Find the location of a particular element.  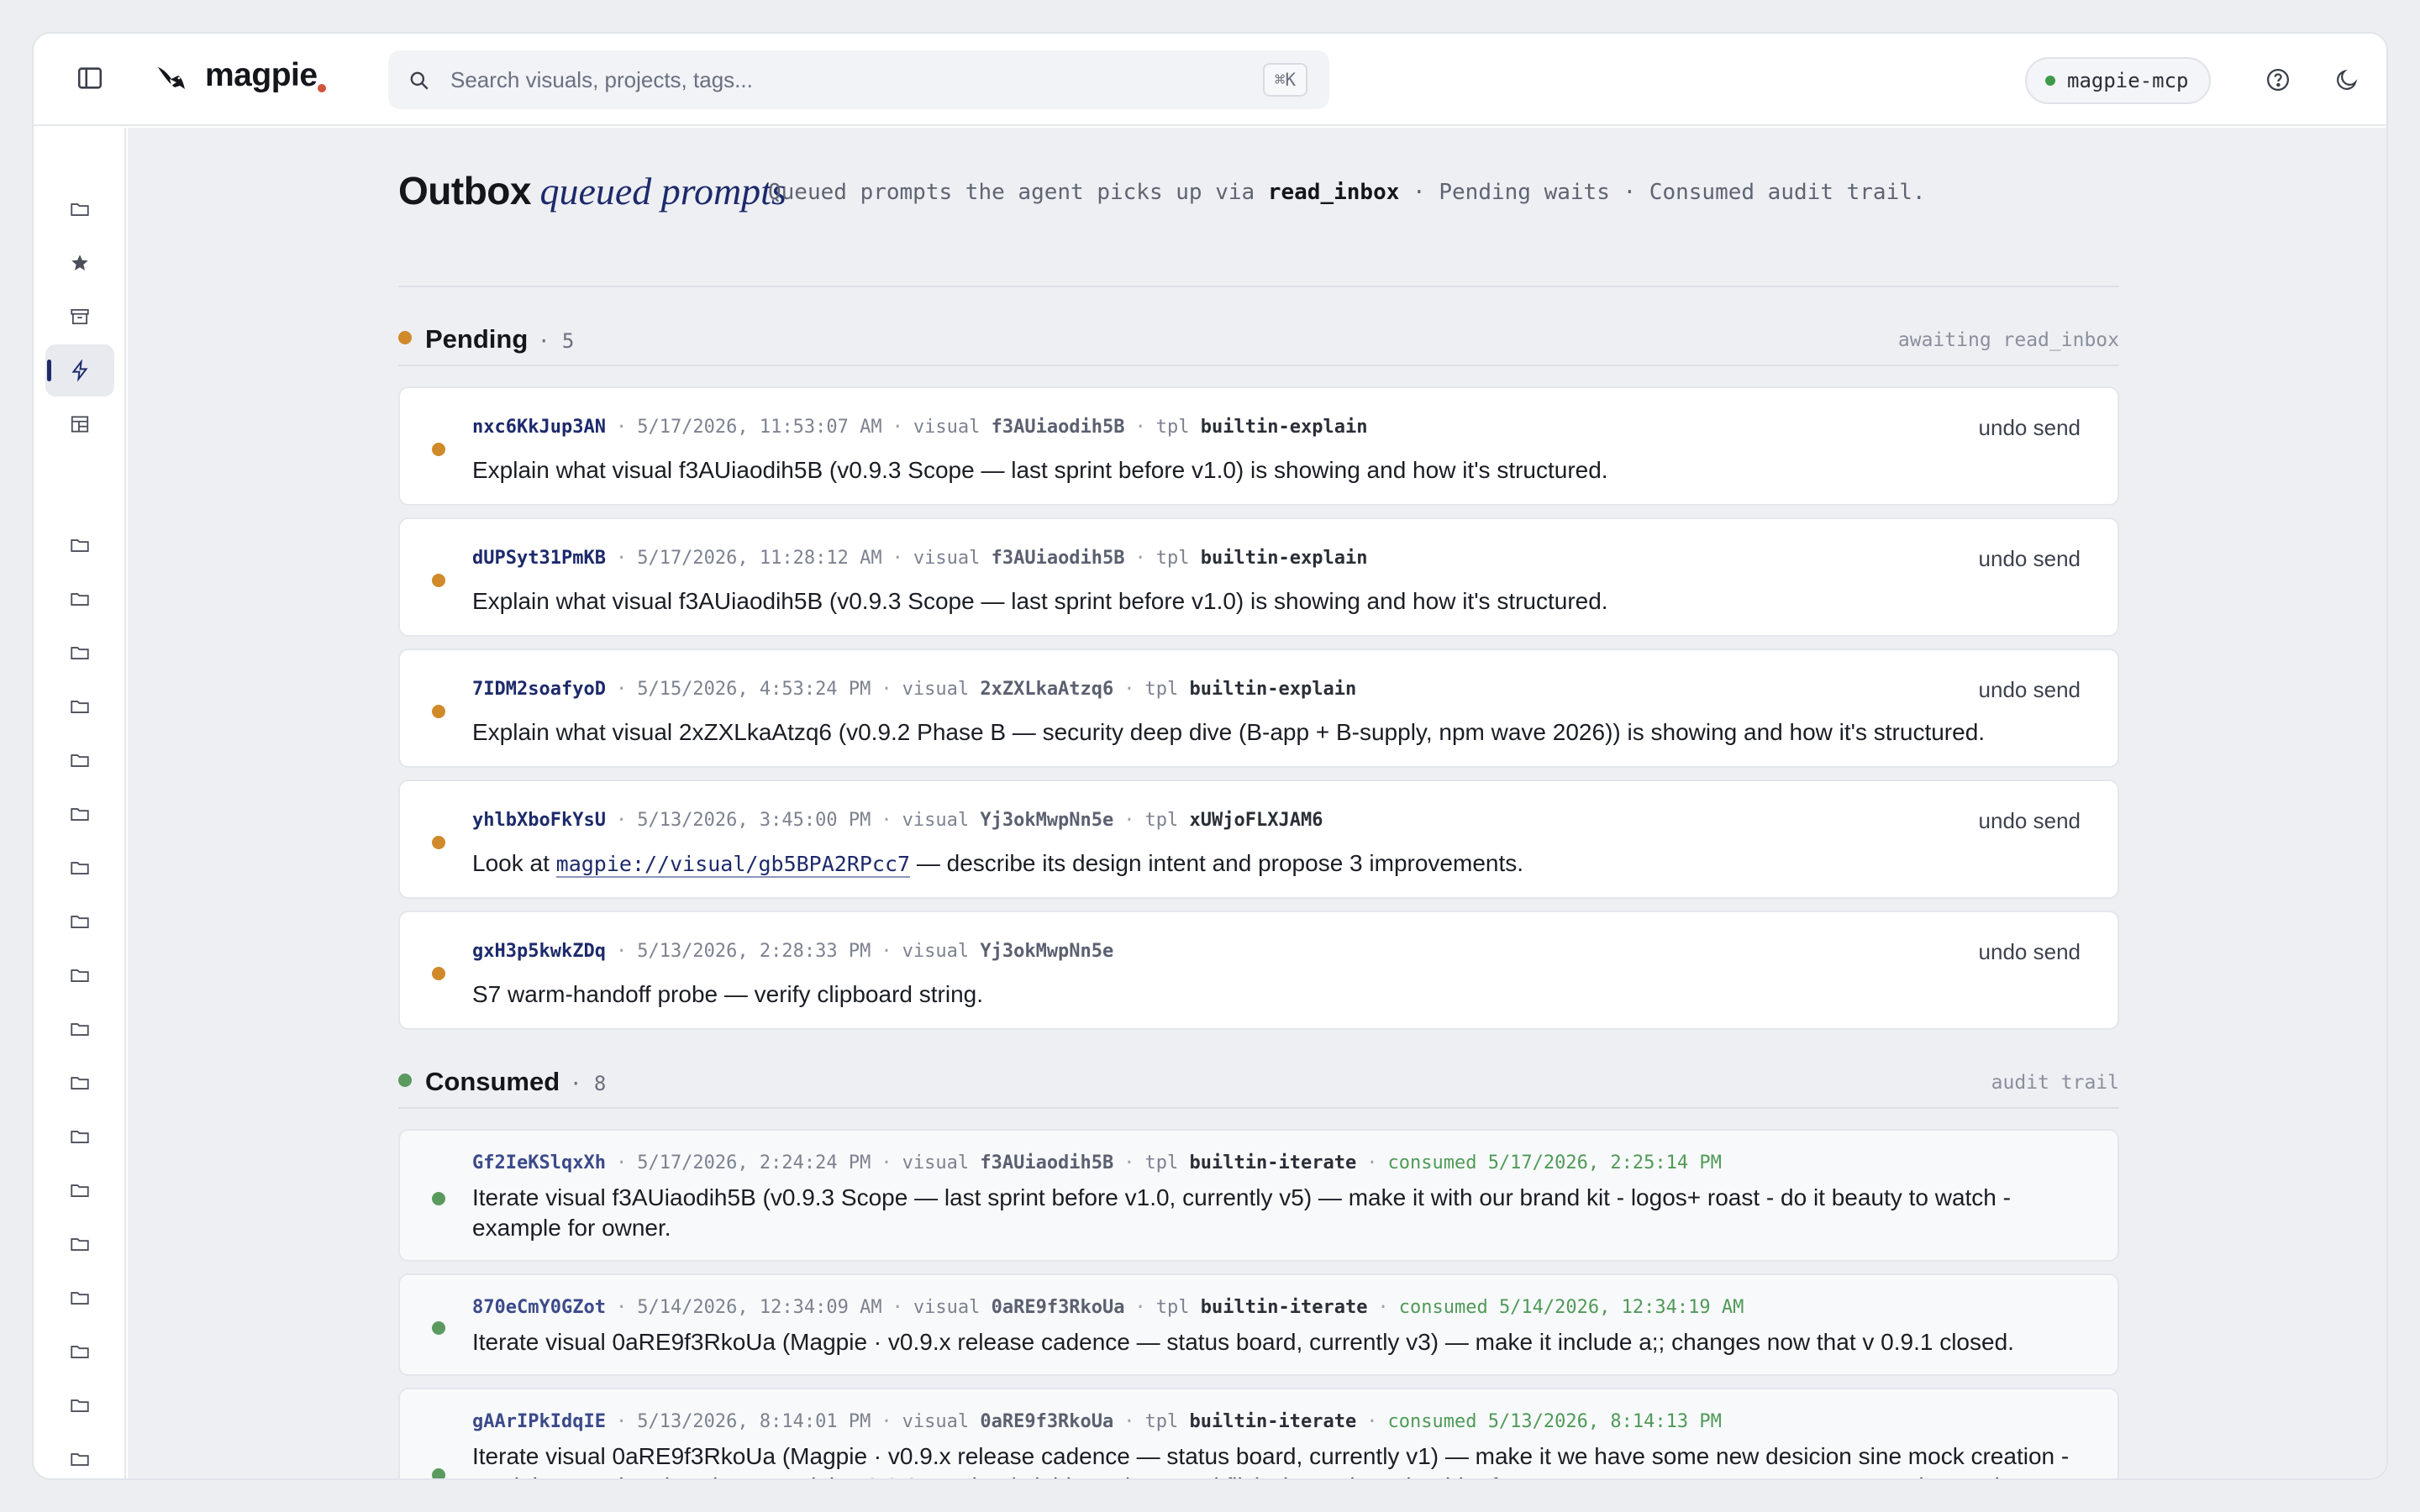

prompt-id: dUPSyt31PmKB is located at coordinates (539, 558).